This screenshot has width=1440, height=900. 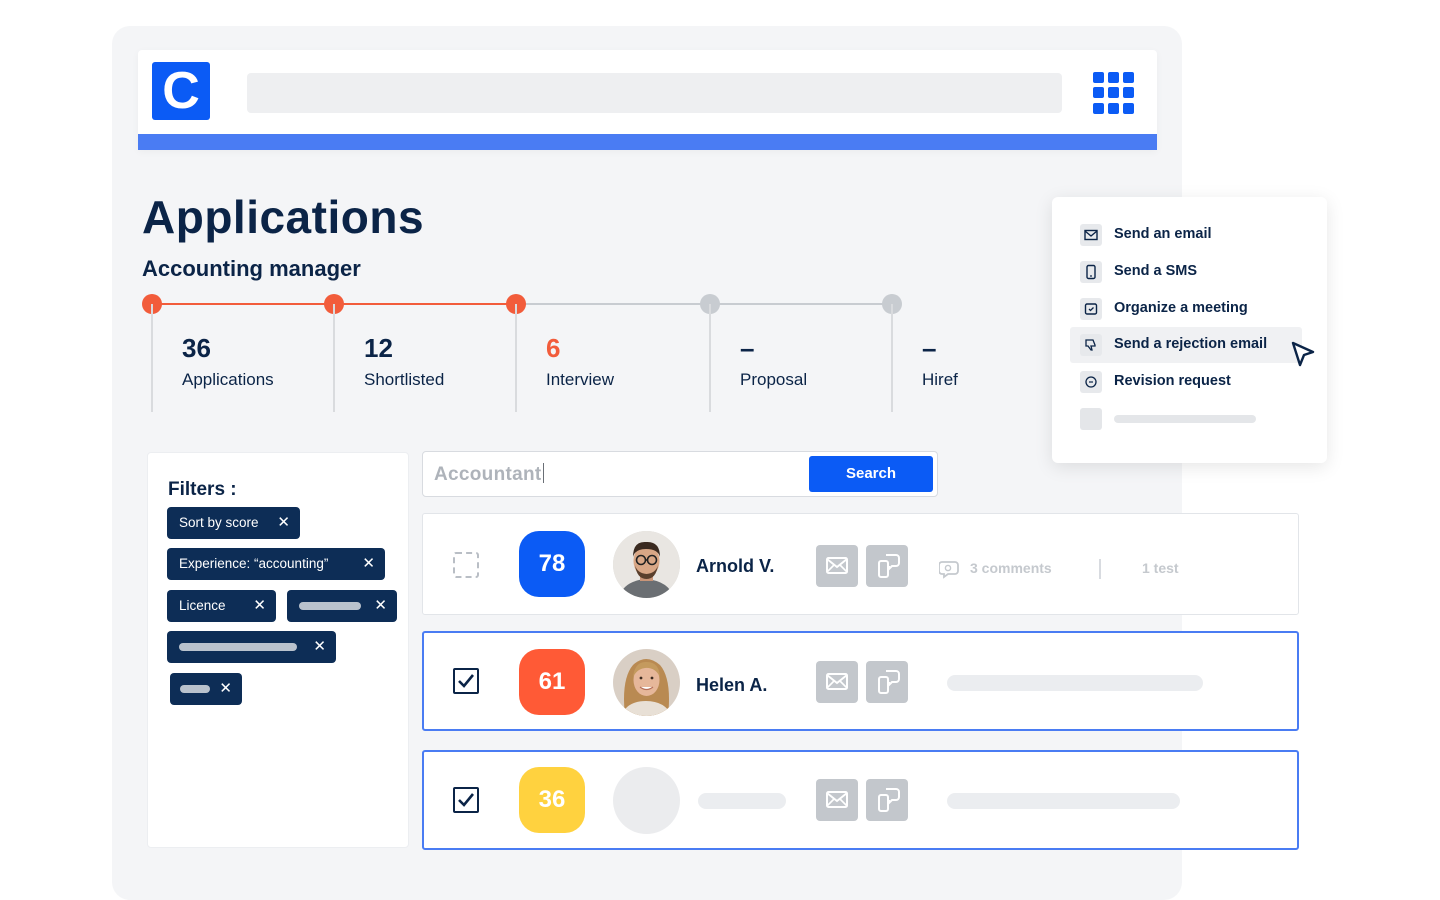 What do you see at coordinates (1163, 234) in the screenshot?
I see `menu-item-label: Send an email` at bounding box center [1163, 234].